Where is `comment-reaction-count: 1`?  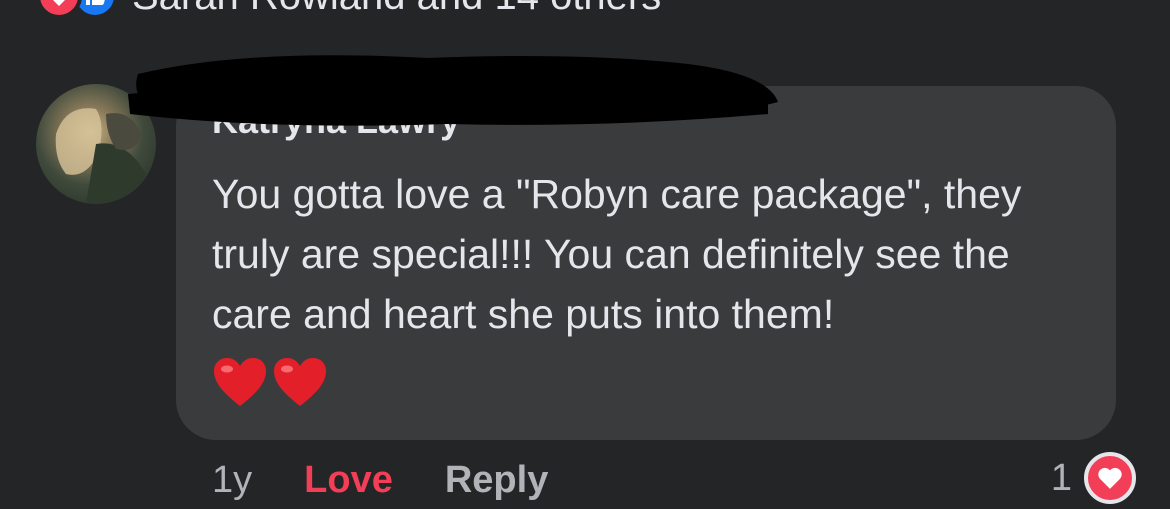
comment-reaction-count: 1 is located at coordinates (1093, 478).